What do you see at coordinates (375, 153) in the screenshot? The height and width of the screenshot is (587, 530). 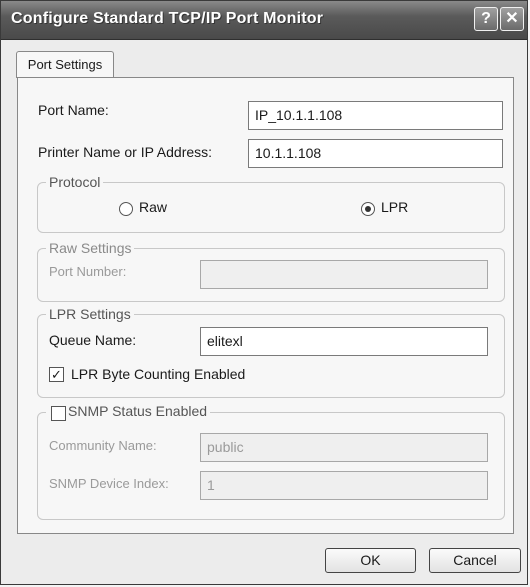 I see `printer-address-input: 10.1.1.108` at bounding box center [375, 153].